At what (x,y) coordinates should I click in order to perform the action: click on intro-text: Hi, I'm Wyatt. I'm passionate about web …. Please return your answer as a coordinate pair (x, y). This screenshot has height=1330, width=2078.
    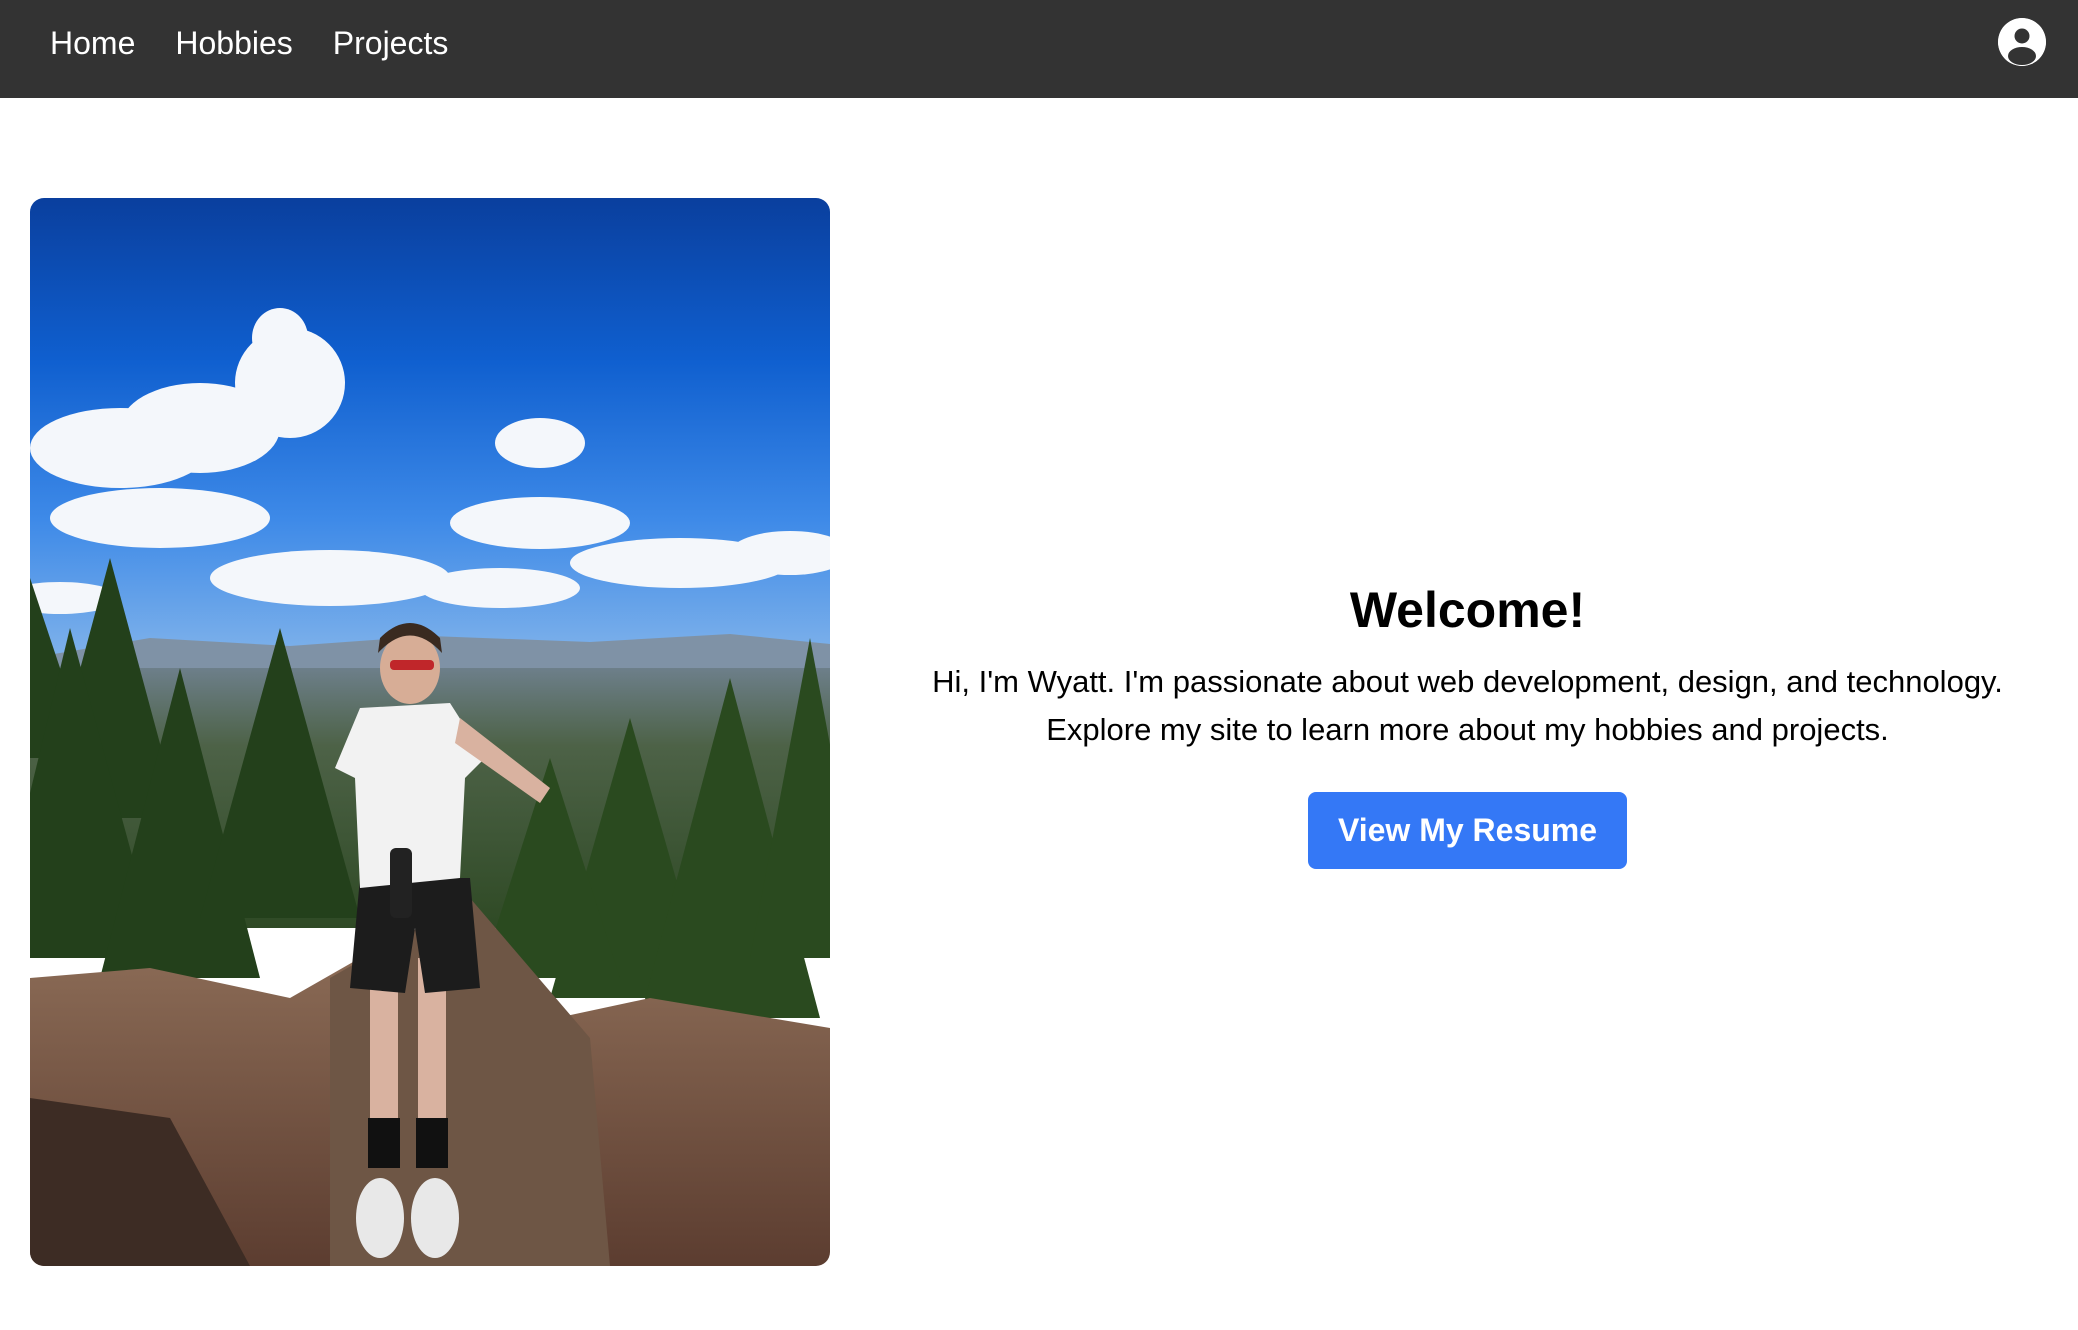
    Looking at the image, I should click on (1467, 706).